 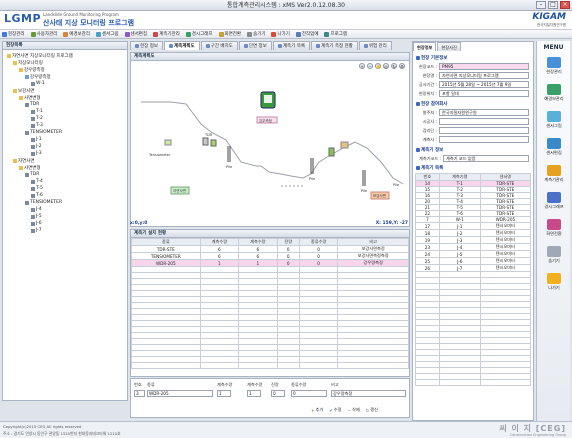 I want to click on tab-0: 현장 정보, so click(x=146, y=45).